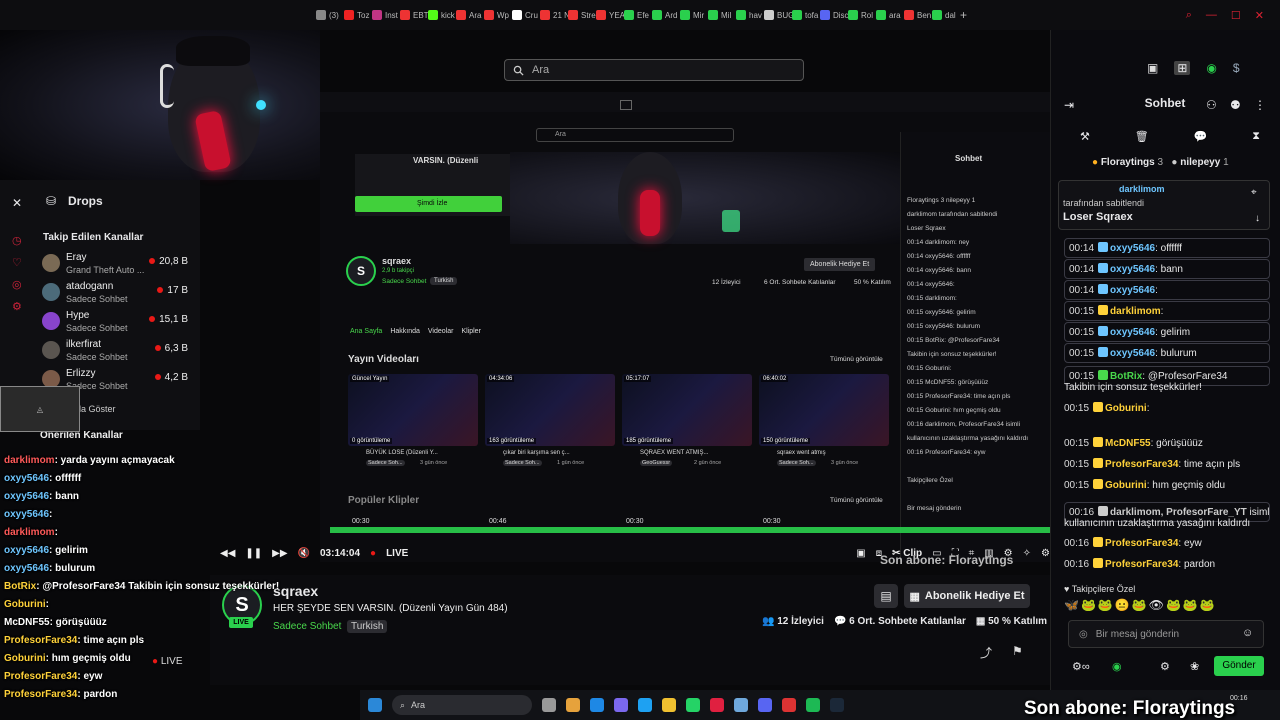  I want to click on browser-tab: ara, so click(890, 15).